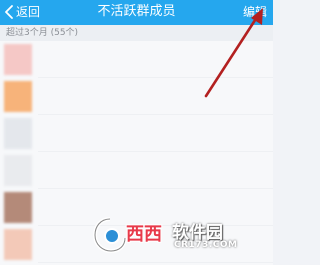 Image resolution: width=320 pixels, height=265 pixels. What do you see at coordinates (42, 33) in the screenshot?
I see `section-label: 超过3个月 (55个)` at bounding box center [42, 33].